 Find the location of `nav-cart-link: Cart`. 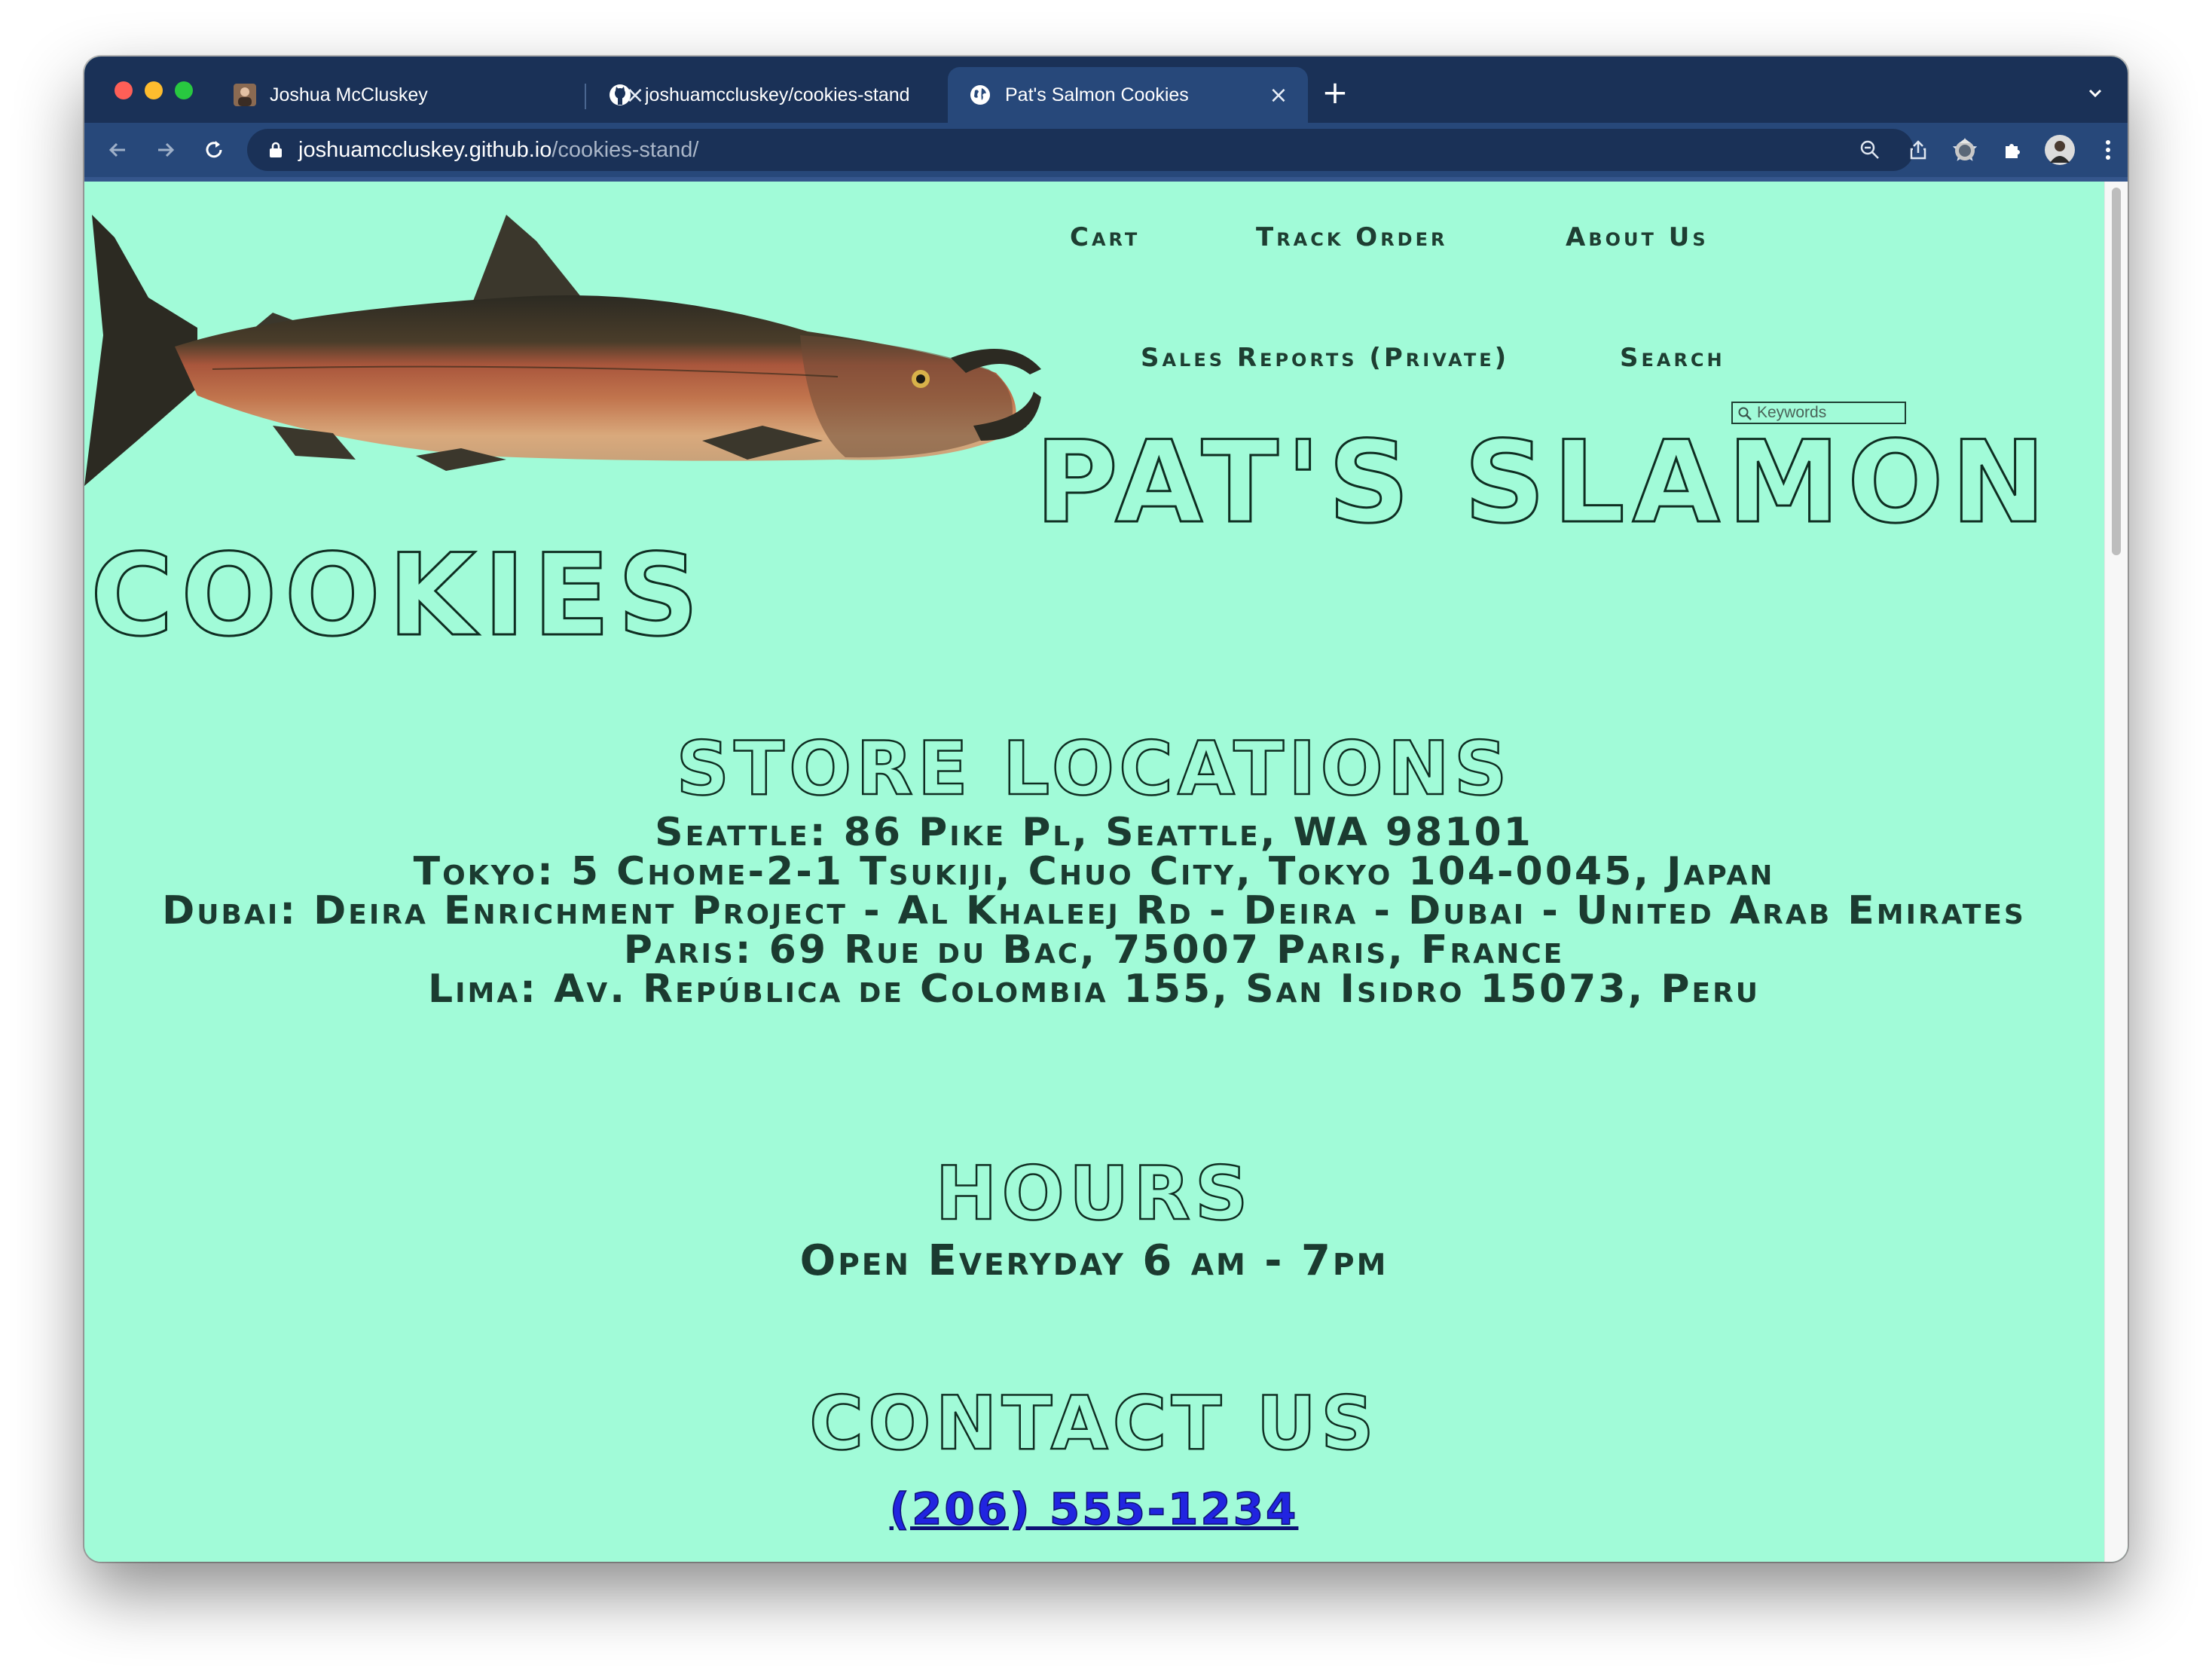

nav-cart-link: Cart is located at coordinates (1105, 237).